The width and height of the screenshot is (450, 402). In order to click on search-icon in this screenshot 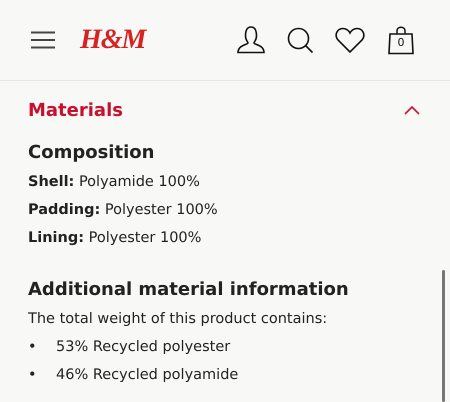, I will do `click(300, 40)`.